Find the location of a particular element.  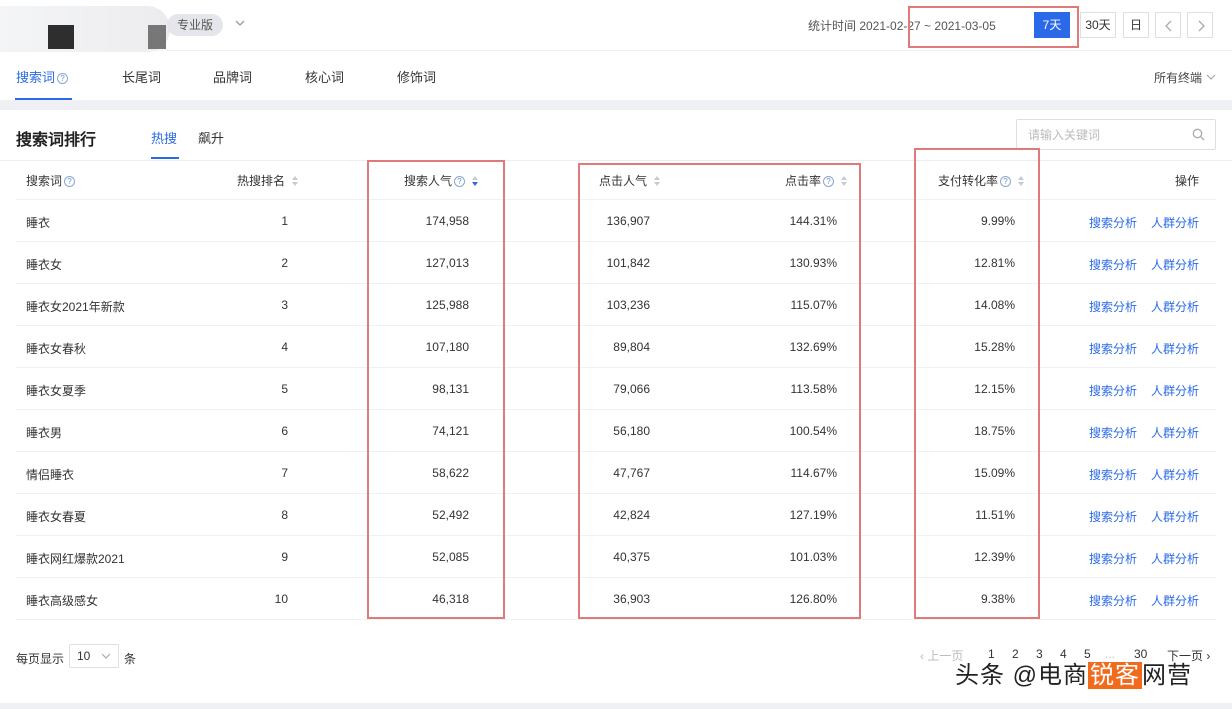

cell-rank: 6 is located at coordinates (284, 431).